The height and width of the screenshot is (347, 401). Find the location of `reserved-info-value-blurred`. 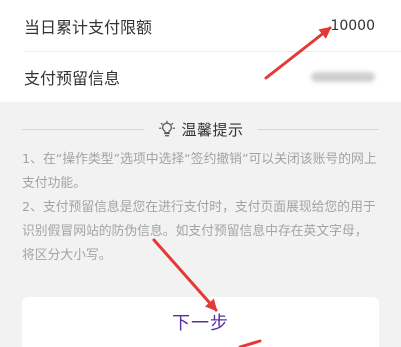

reserved-info-value-blurred is located at coordinates (343, 77).